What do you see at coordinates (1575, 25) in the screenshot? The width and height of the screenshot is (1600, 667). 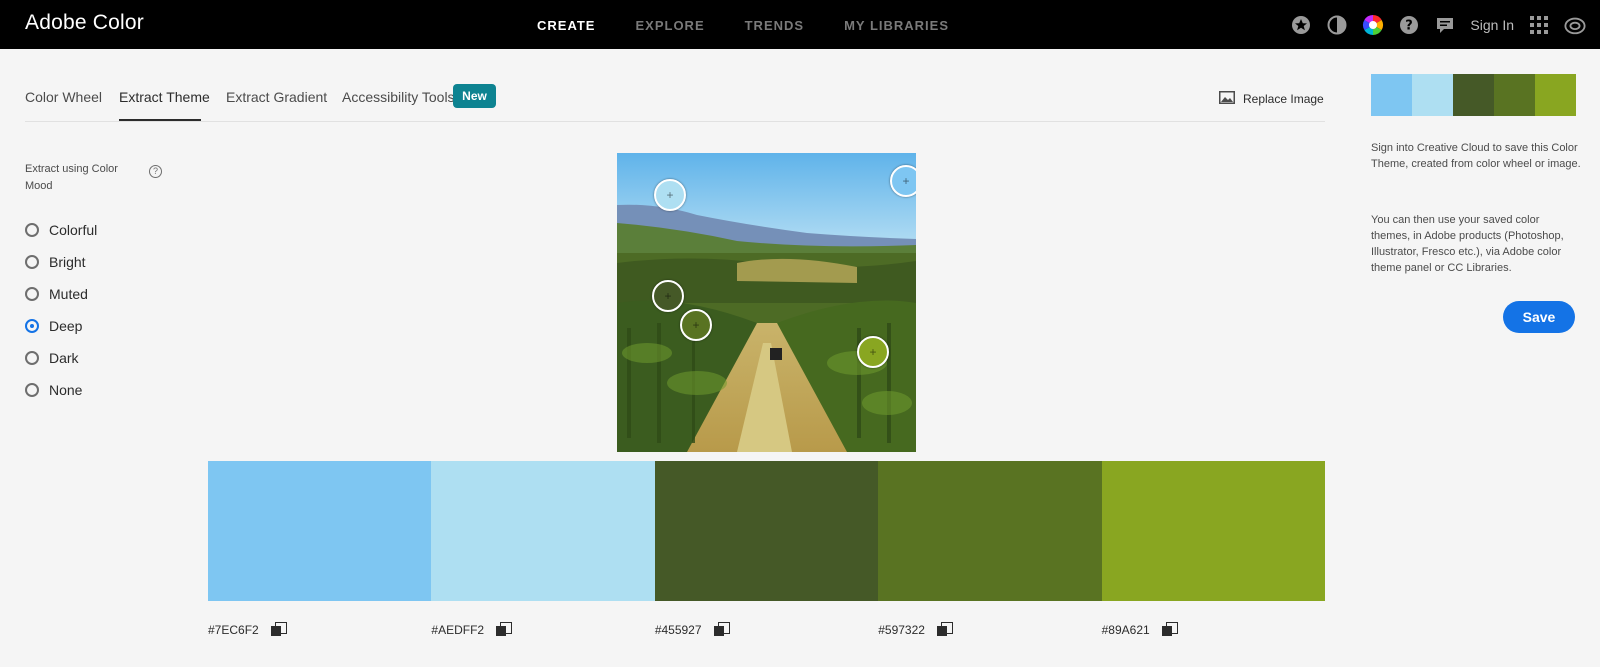 I see `creative-cloud-icon` at bounding box center [1575, 25].